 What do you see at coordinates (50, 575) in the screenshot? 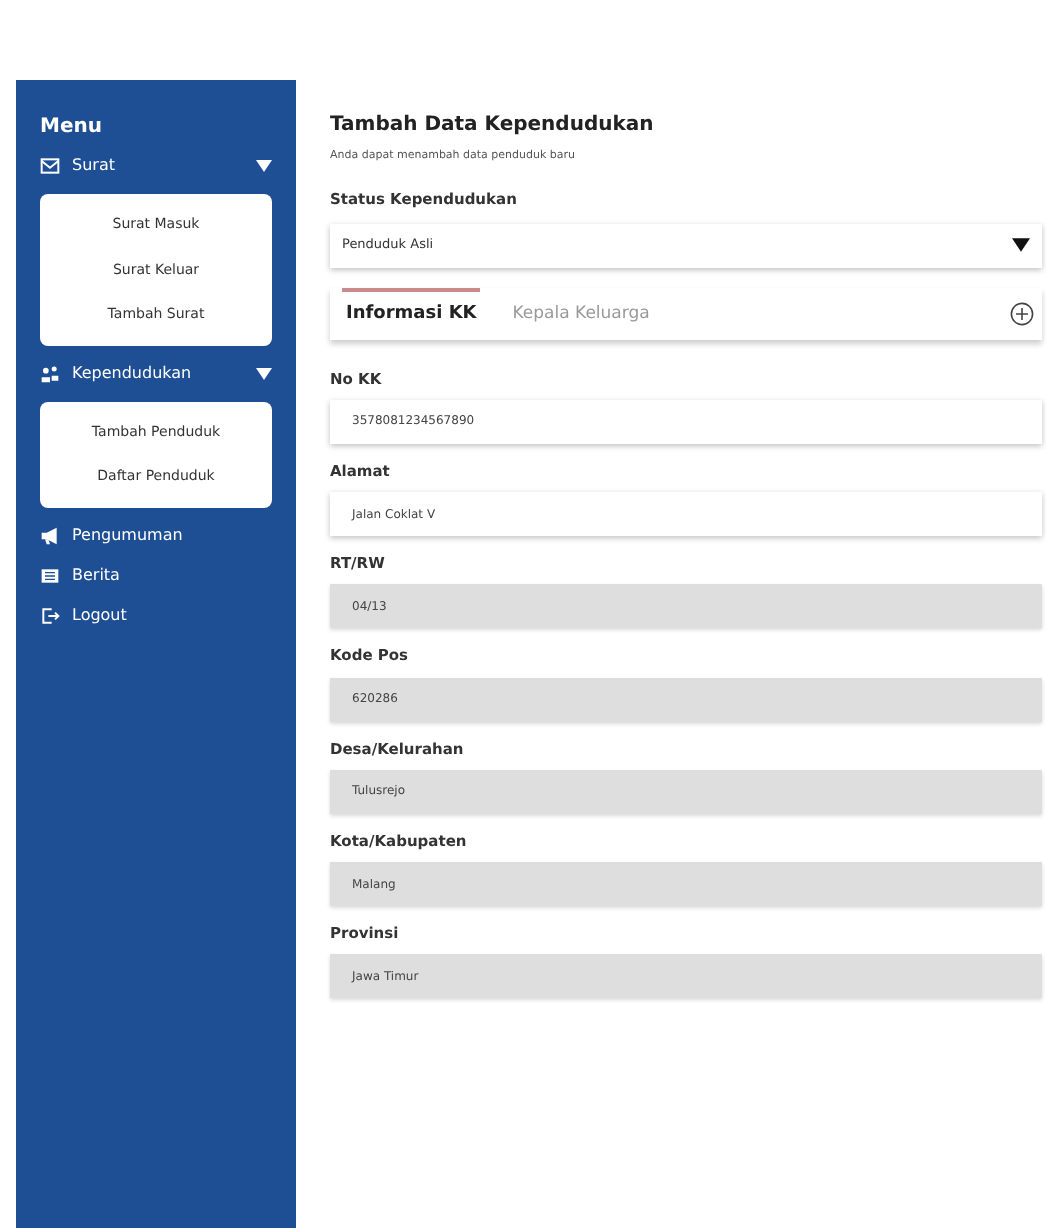
I see `newspaper-icon` at bounding box center [50, 575].